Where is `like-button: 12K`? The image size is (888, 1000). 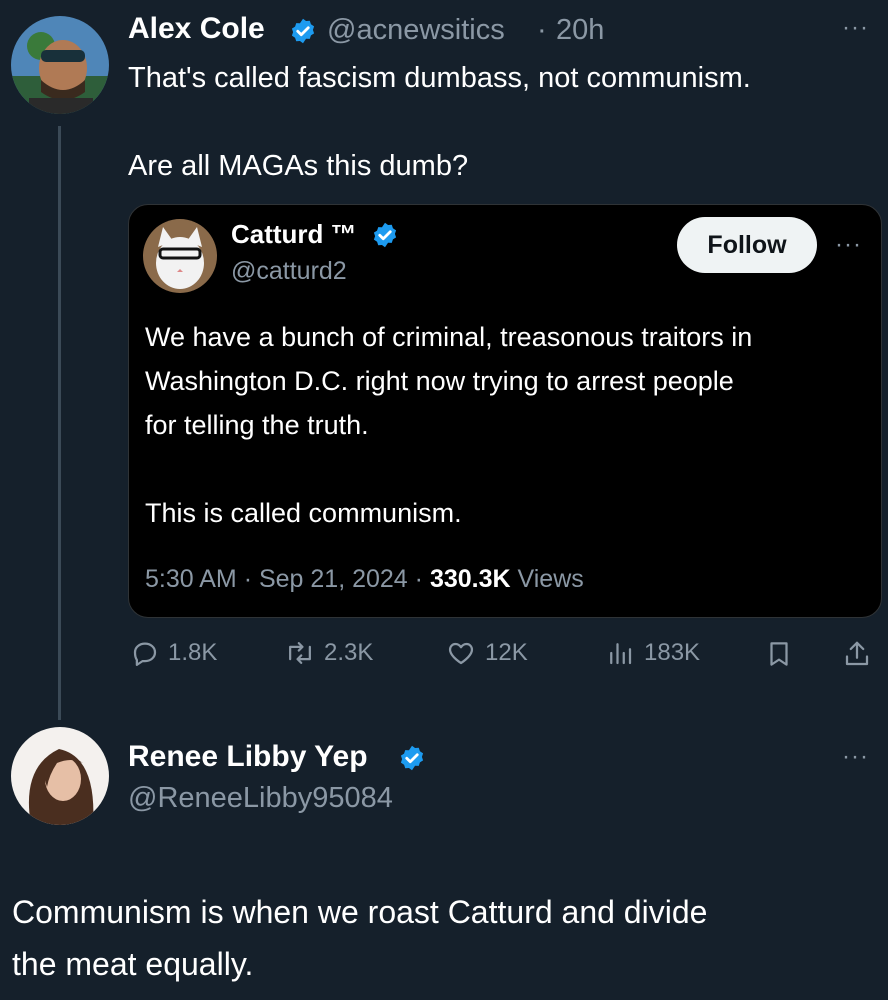
like-button: 12K is located at coordinates (486, 653).